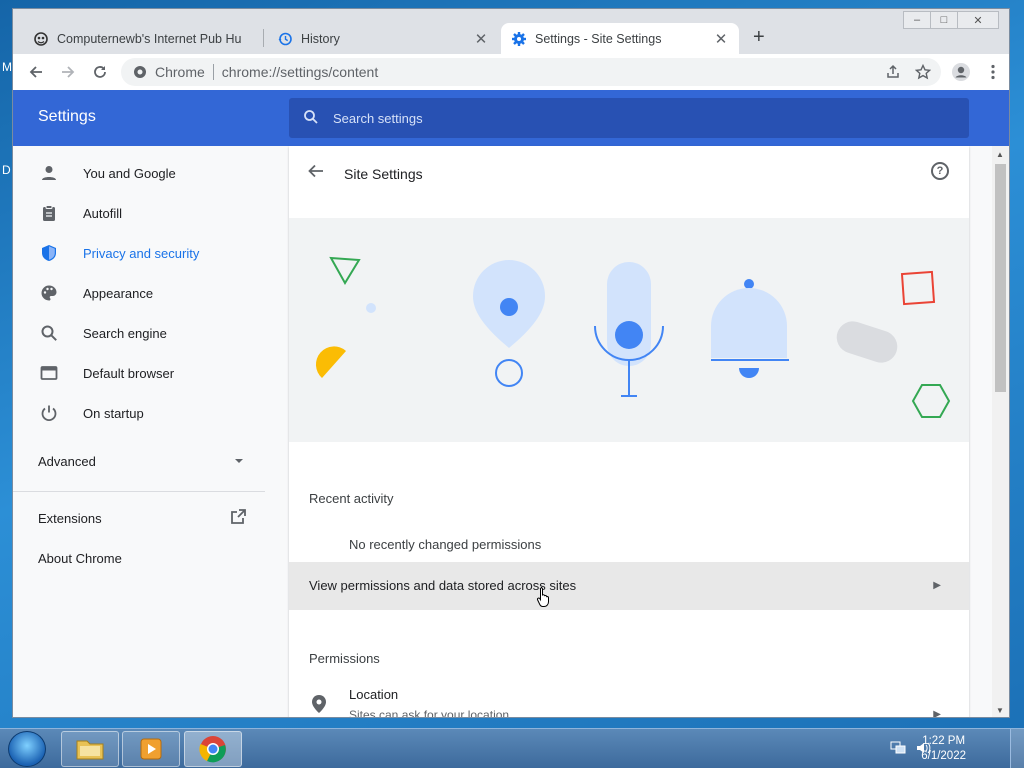 This screenshot has height=768, width=1024. Describe the element at coordinates (374, 694) in the screenshot. I see `location-label: Location` at that location.